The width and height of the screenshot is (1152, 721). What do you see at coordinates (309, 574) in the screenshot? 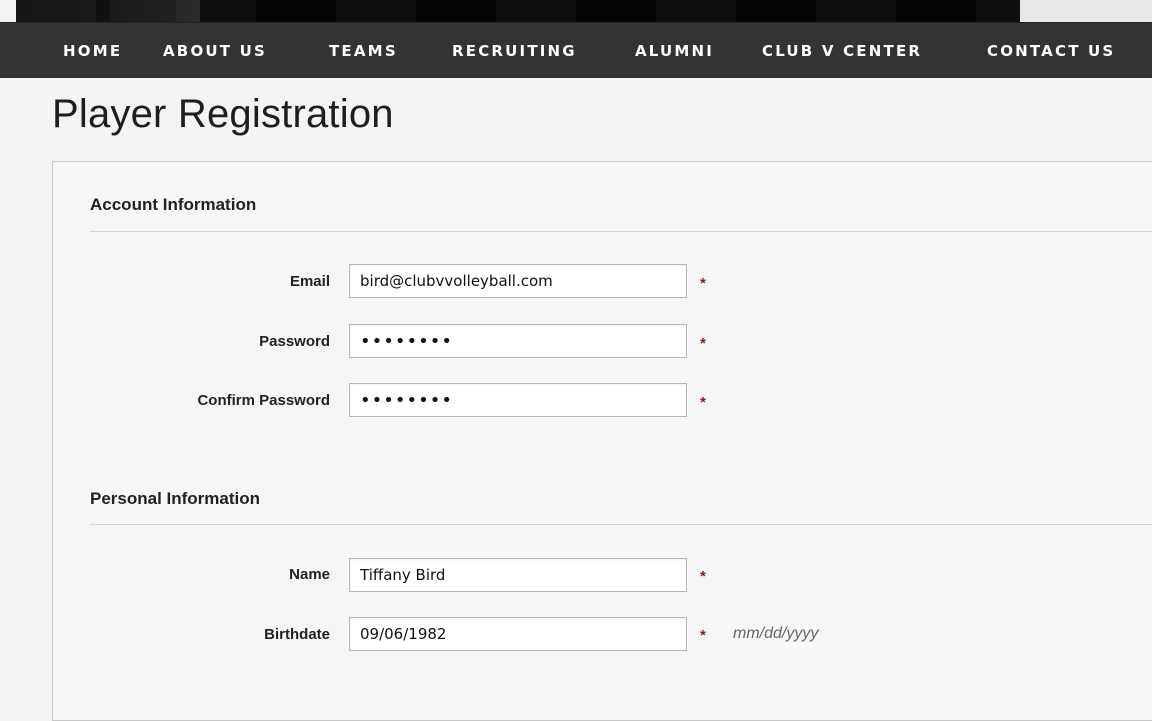
I see `name-label: Name` at bounding box center [309, 574].